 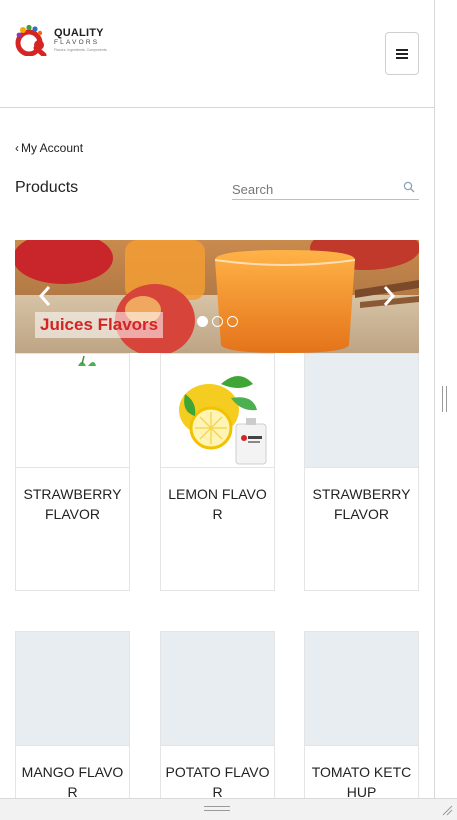 I want to click on resize-corner-icon, so click(x=447, y=810).